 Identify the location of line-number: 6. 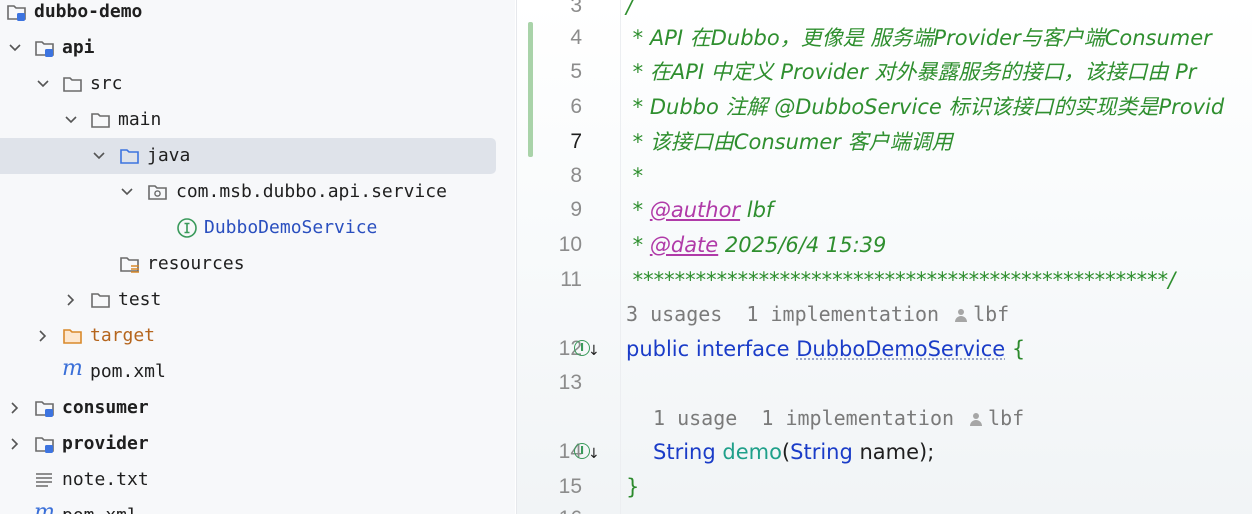
(576, 106).